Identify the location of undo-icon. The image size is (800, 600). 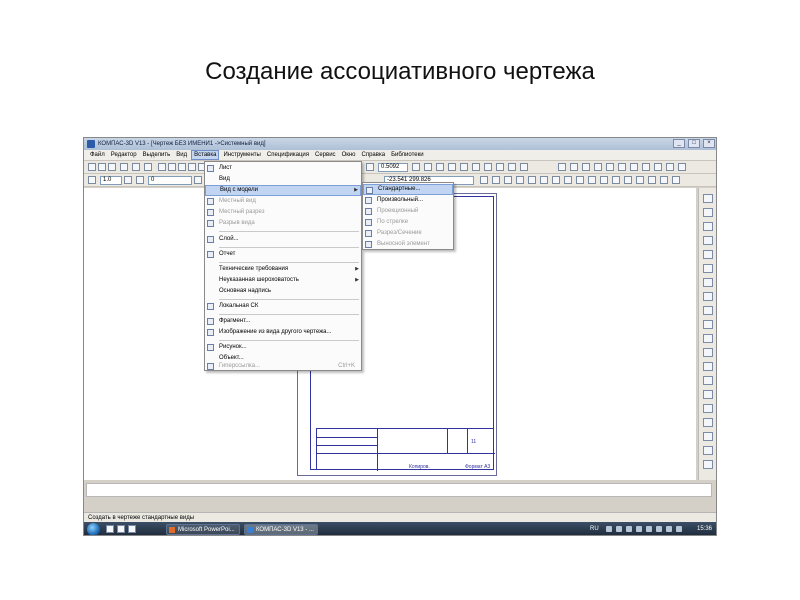
(192, 167).